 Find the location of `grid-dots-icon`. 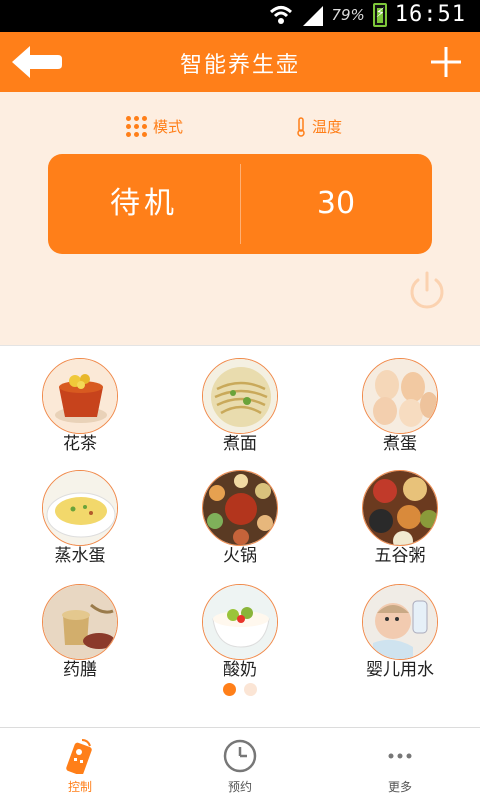

grid-dots-icon is located at coordinates (136, 126).